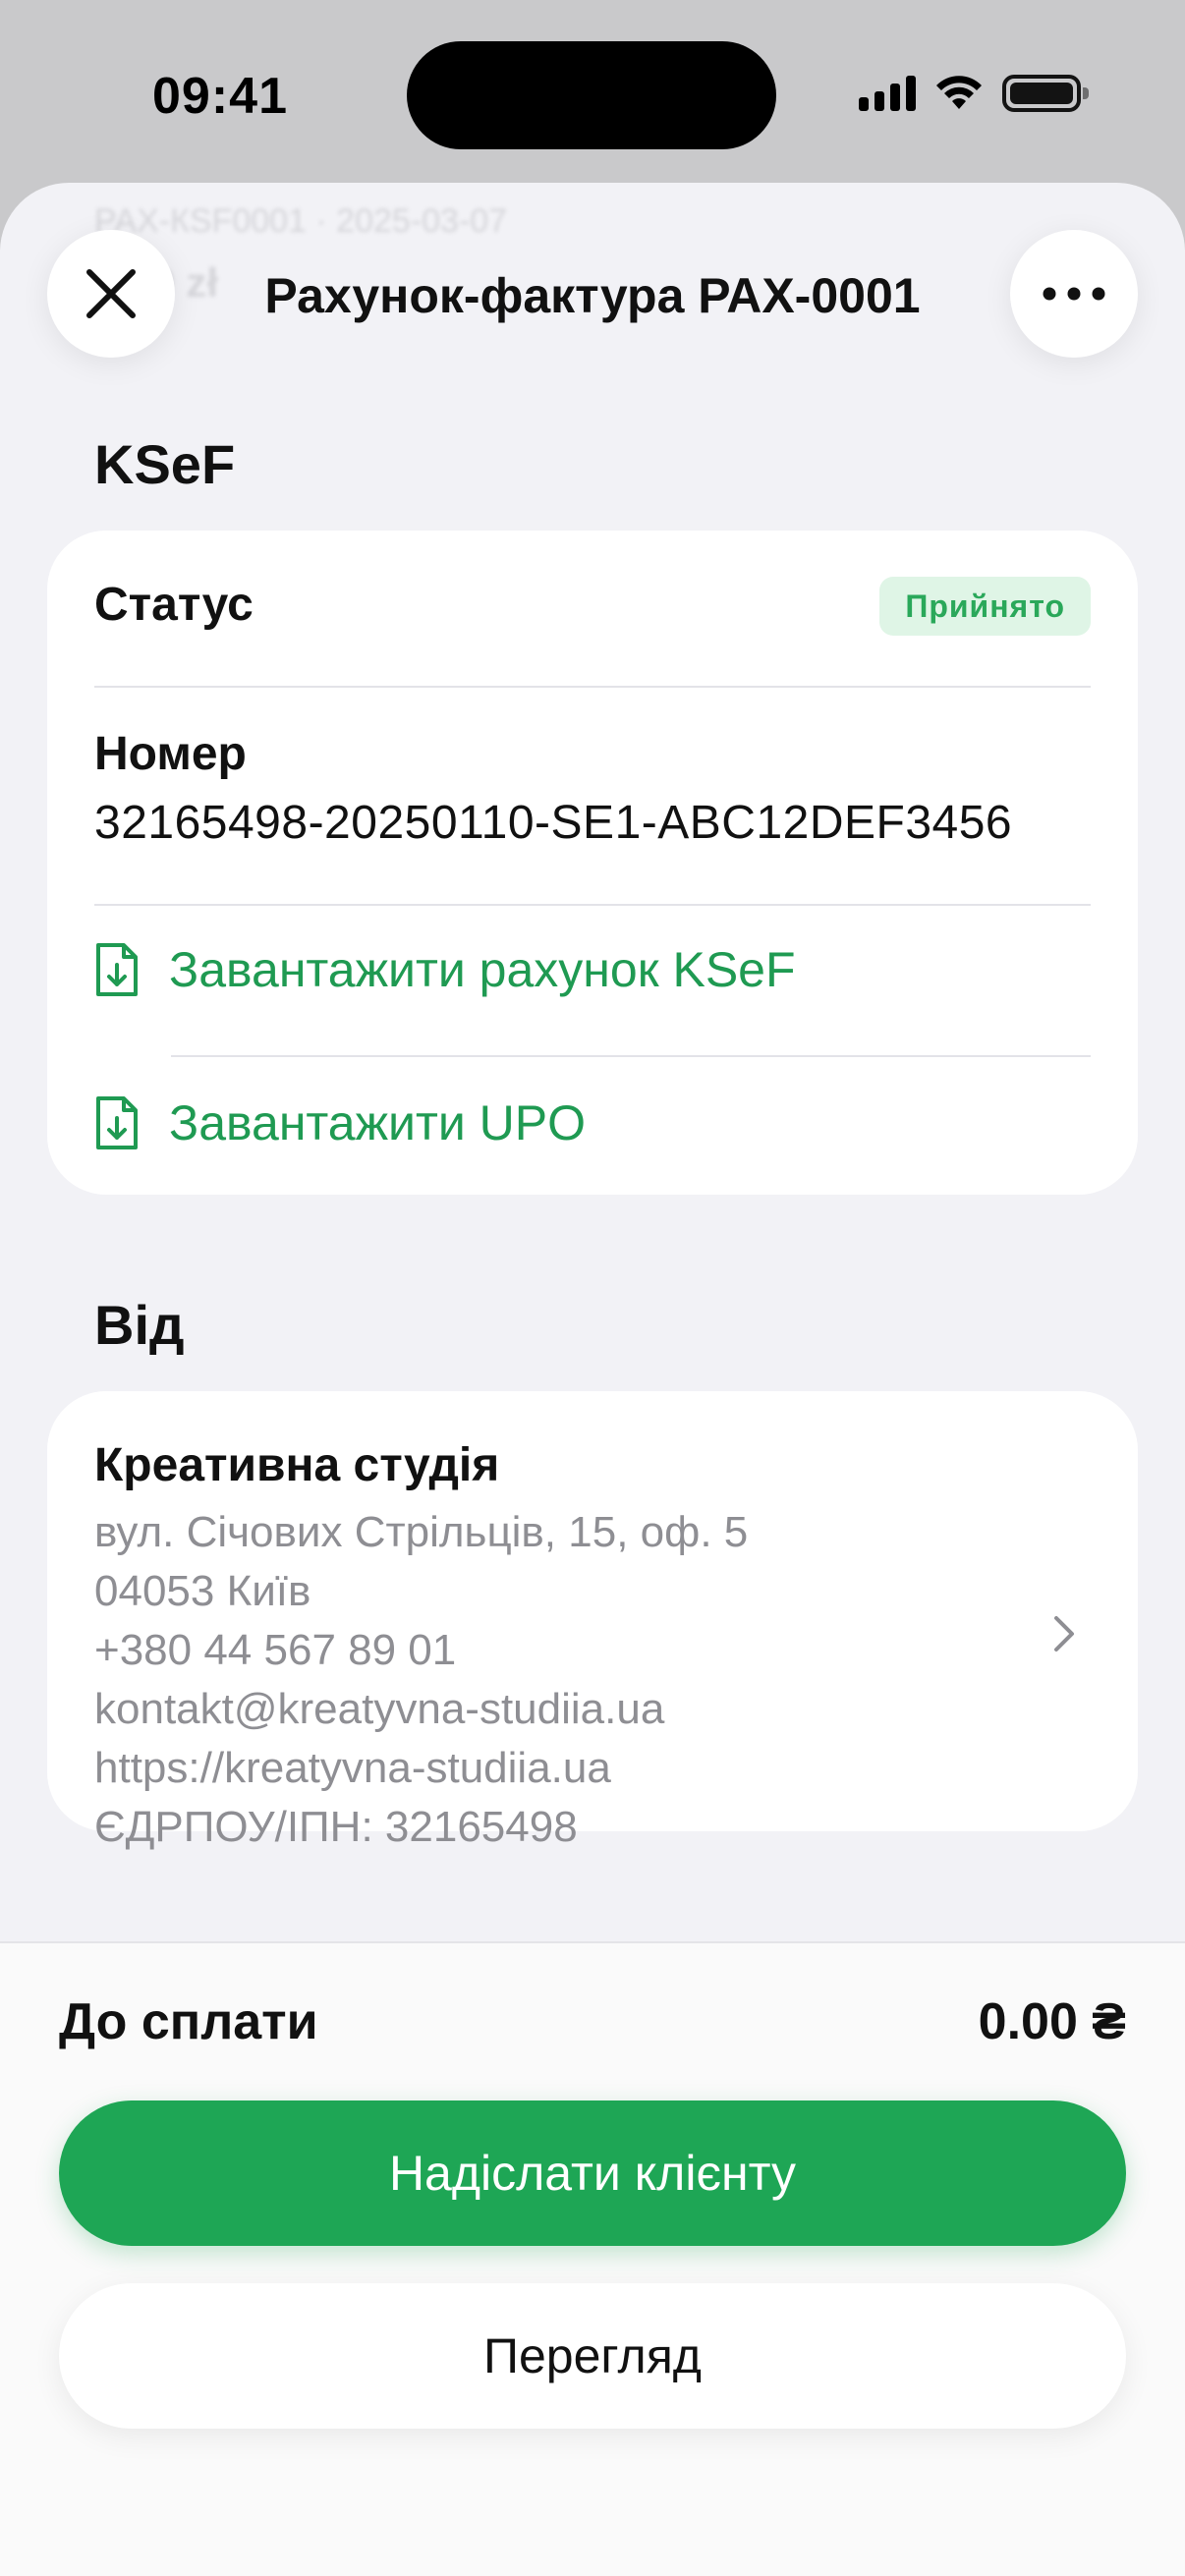  Describe the element at coordinates (888, 93) in the screenshot. I see `cellular-signal-icon` at that location.